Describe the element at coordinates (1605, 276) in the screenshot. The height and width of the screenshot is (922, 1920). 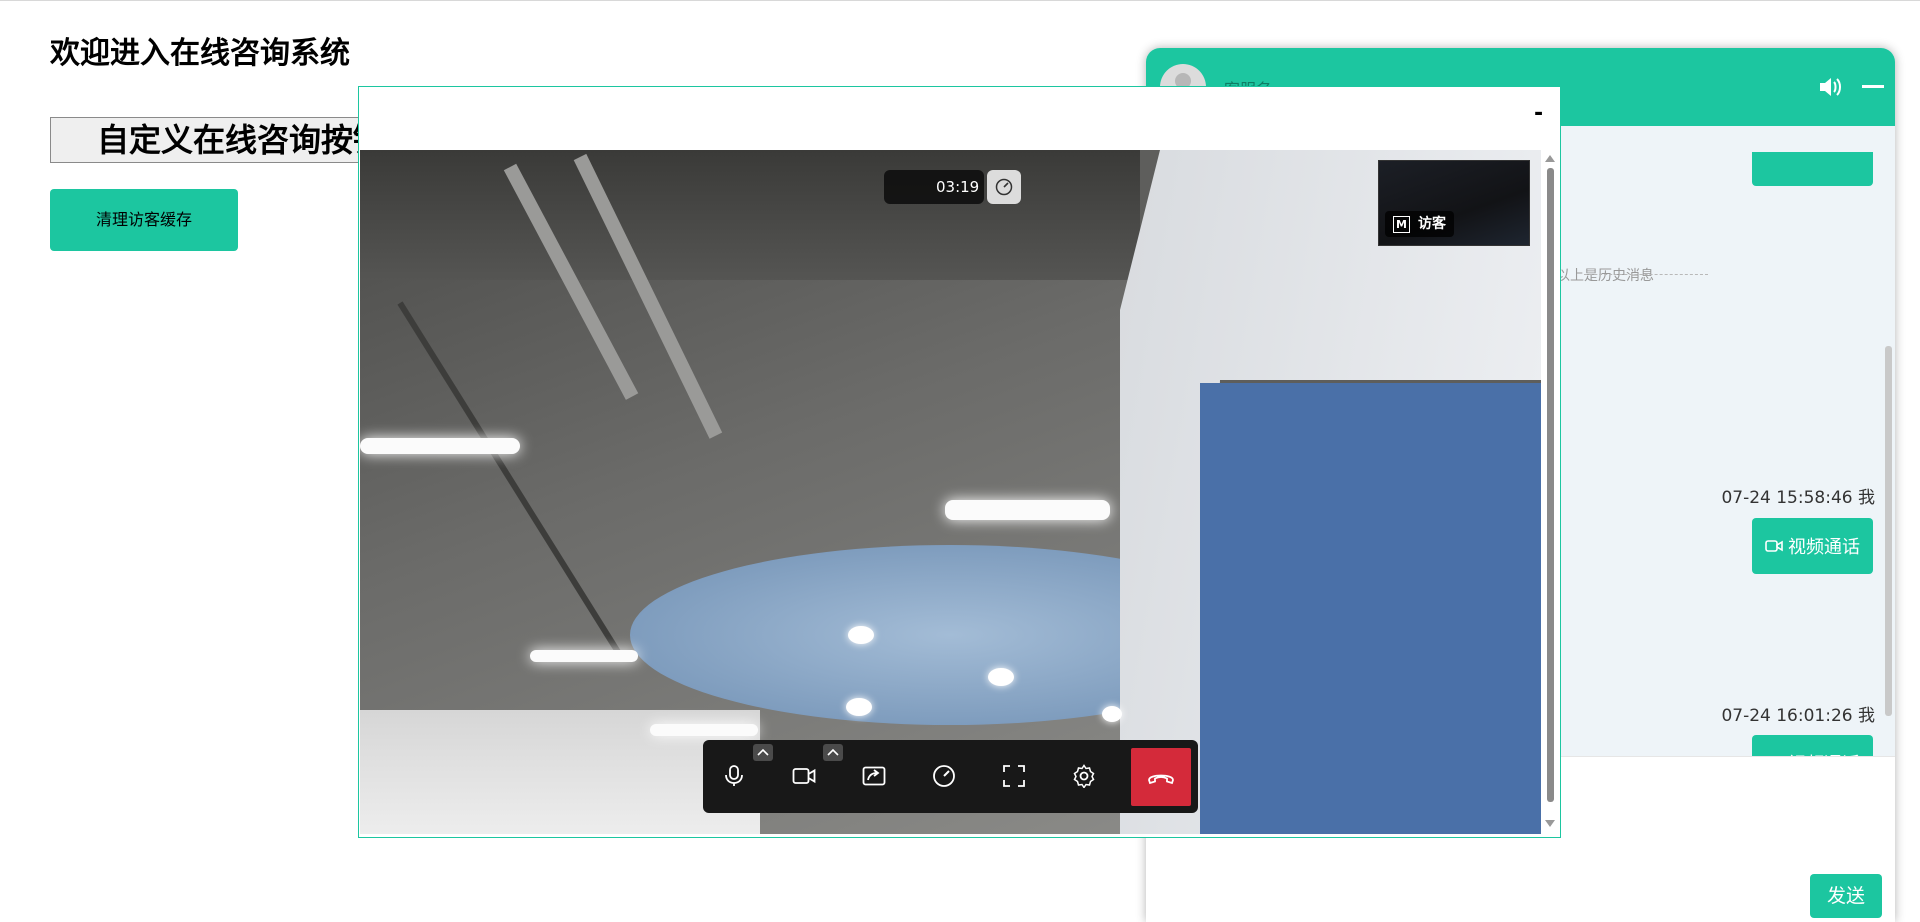
I see `history-divider-text: 以上是历史消息` at that location.